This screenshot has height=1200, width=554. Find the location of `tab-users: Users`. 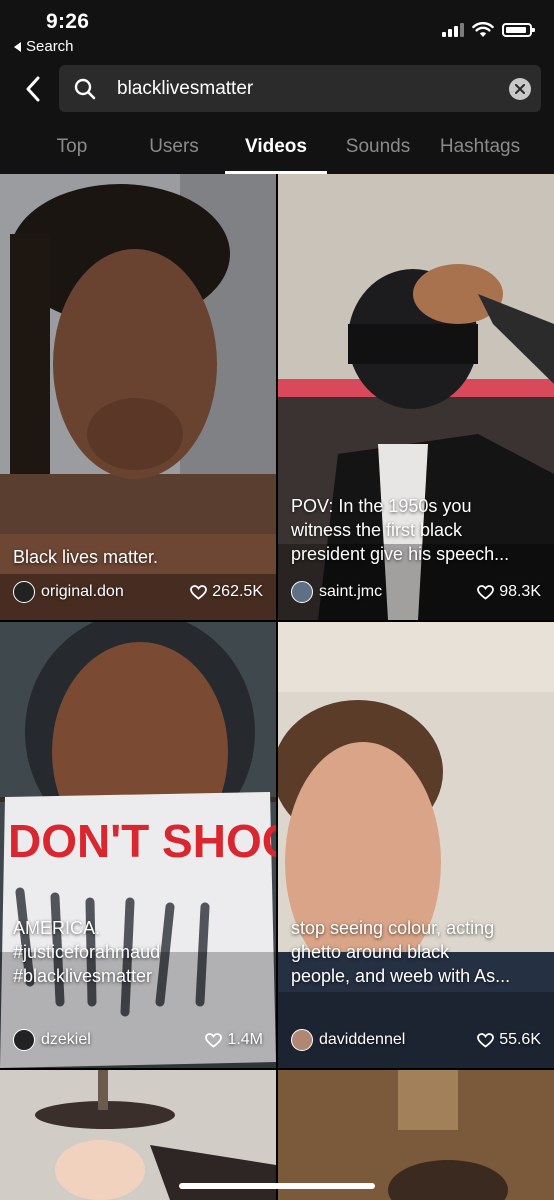

tab-users: Users is located at coordinates (174, 152).